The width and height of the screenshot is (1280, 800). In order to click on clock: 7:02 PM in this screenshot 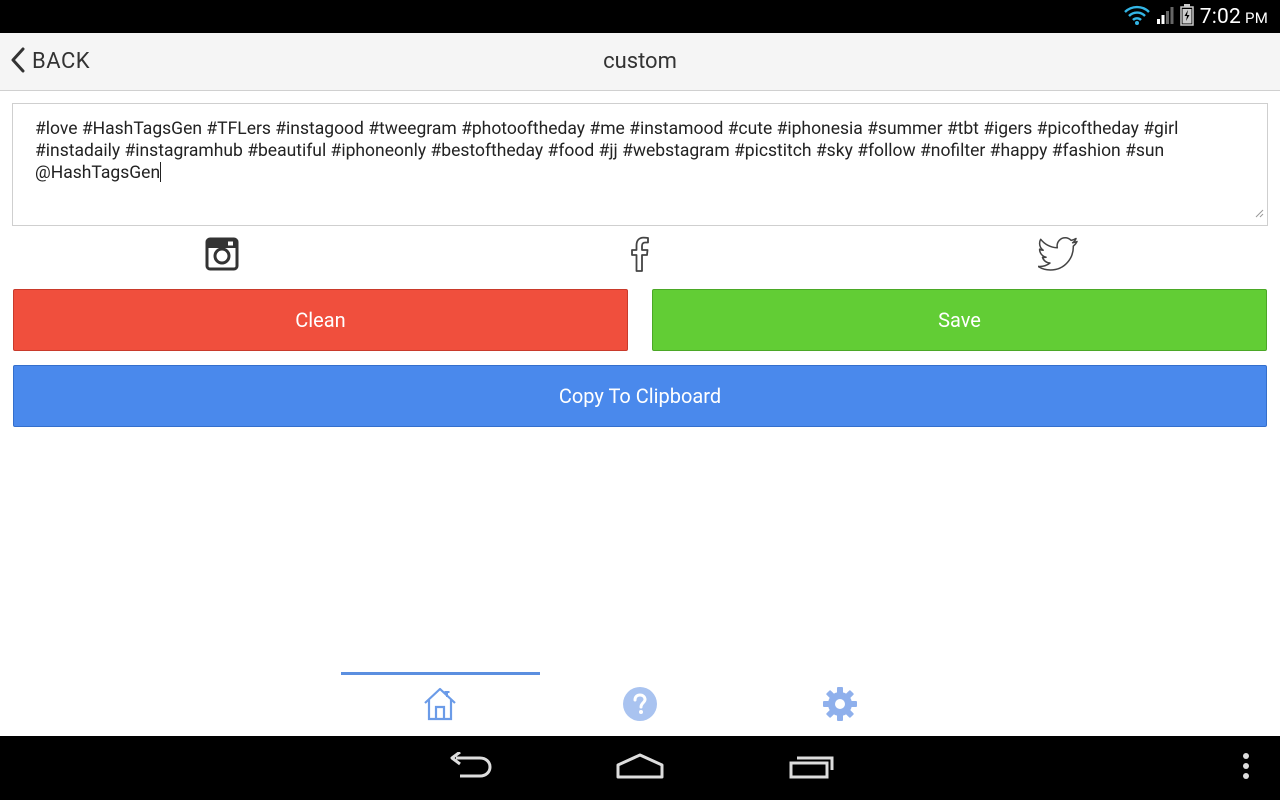, I will do `click(1234, 17)`.